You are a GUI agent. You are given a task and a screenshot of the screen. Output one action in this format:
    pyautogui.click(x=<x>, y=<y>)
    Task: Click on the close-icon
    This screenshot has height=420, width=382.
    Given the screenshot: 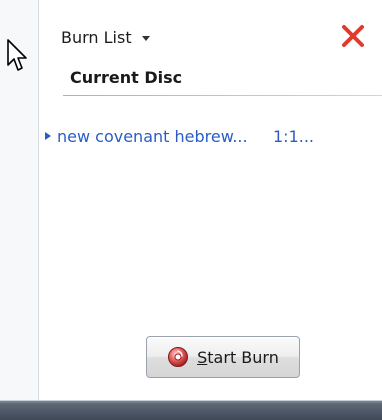 What is the action you would take?
    pyautogui.click(x=353, y=36)
    